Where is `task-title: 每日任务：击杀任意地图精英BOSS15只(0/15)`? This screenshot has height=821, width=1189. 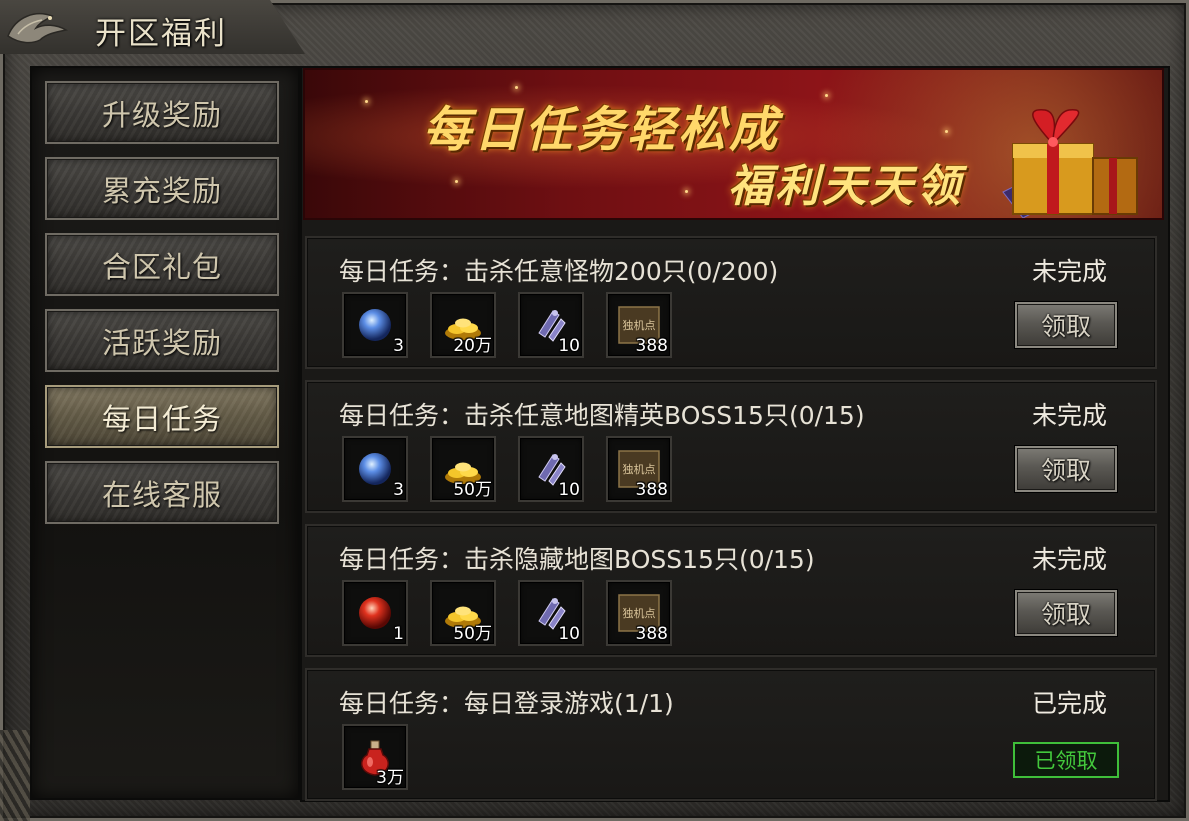
task-title: 每日任务：击杀任意地图精英BOSS15只(0/15) is located at coordinates (602, 415).